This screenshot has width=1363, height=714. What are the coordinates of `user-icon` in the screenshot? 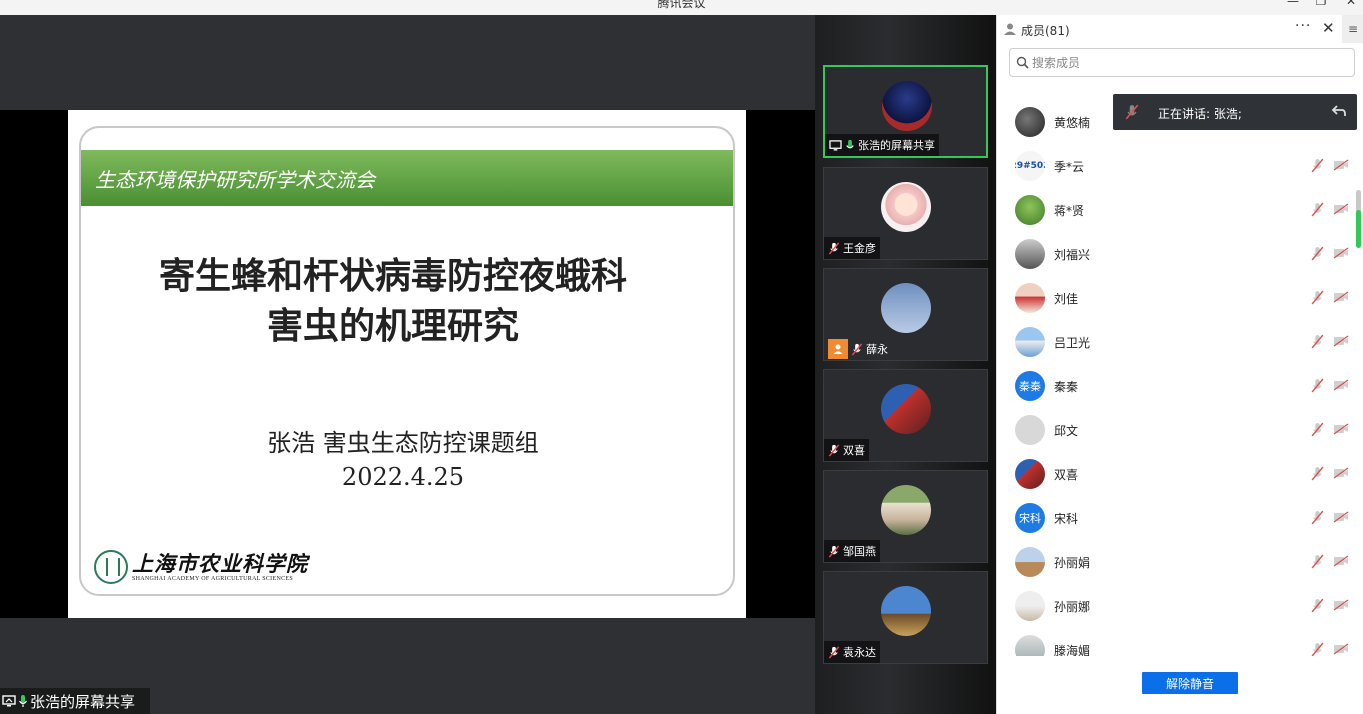 It's located at (838, 349).